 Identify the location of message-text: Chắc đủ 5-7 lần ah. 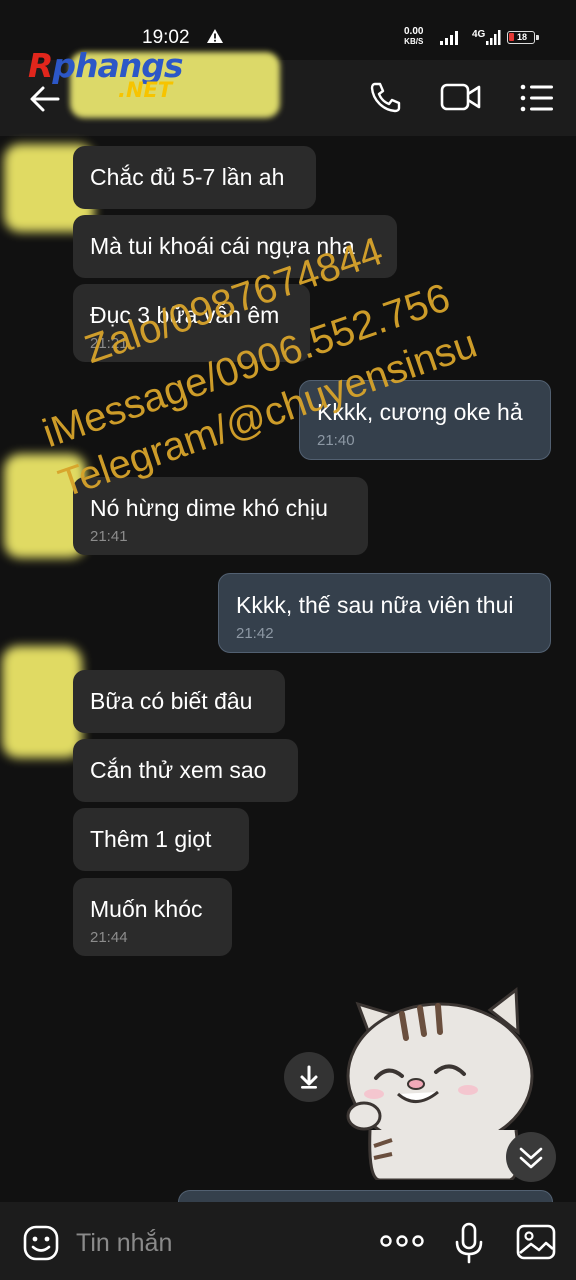
(187, 177).